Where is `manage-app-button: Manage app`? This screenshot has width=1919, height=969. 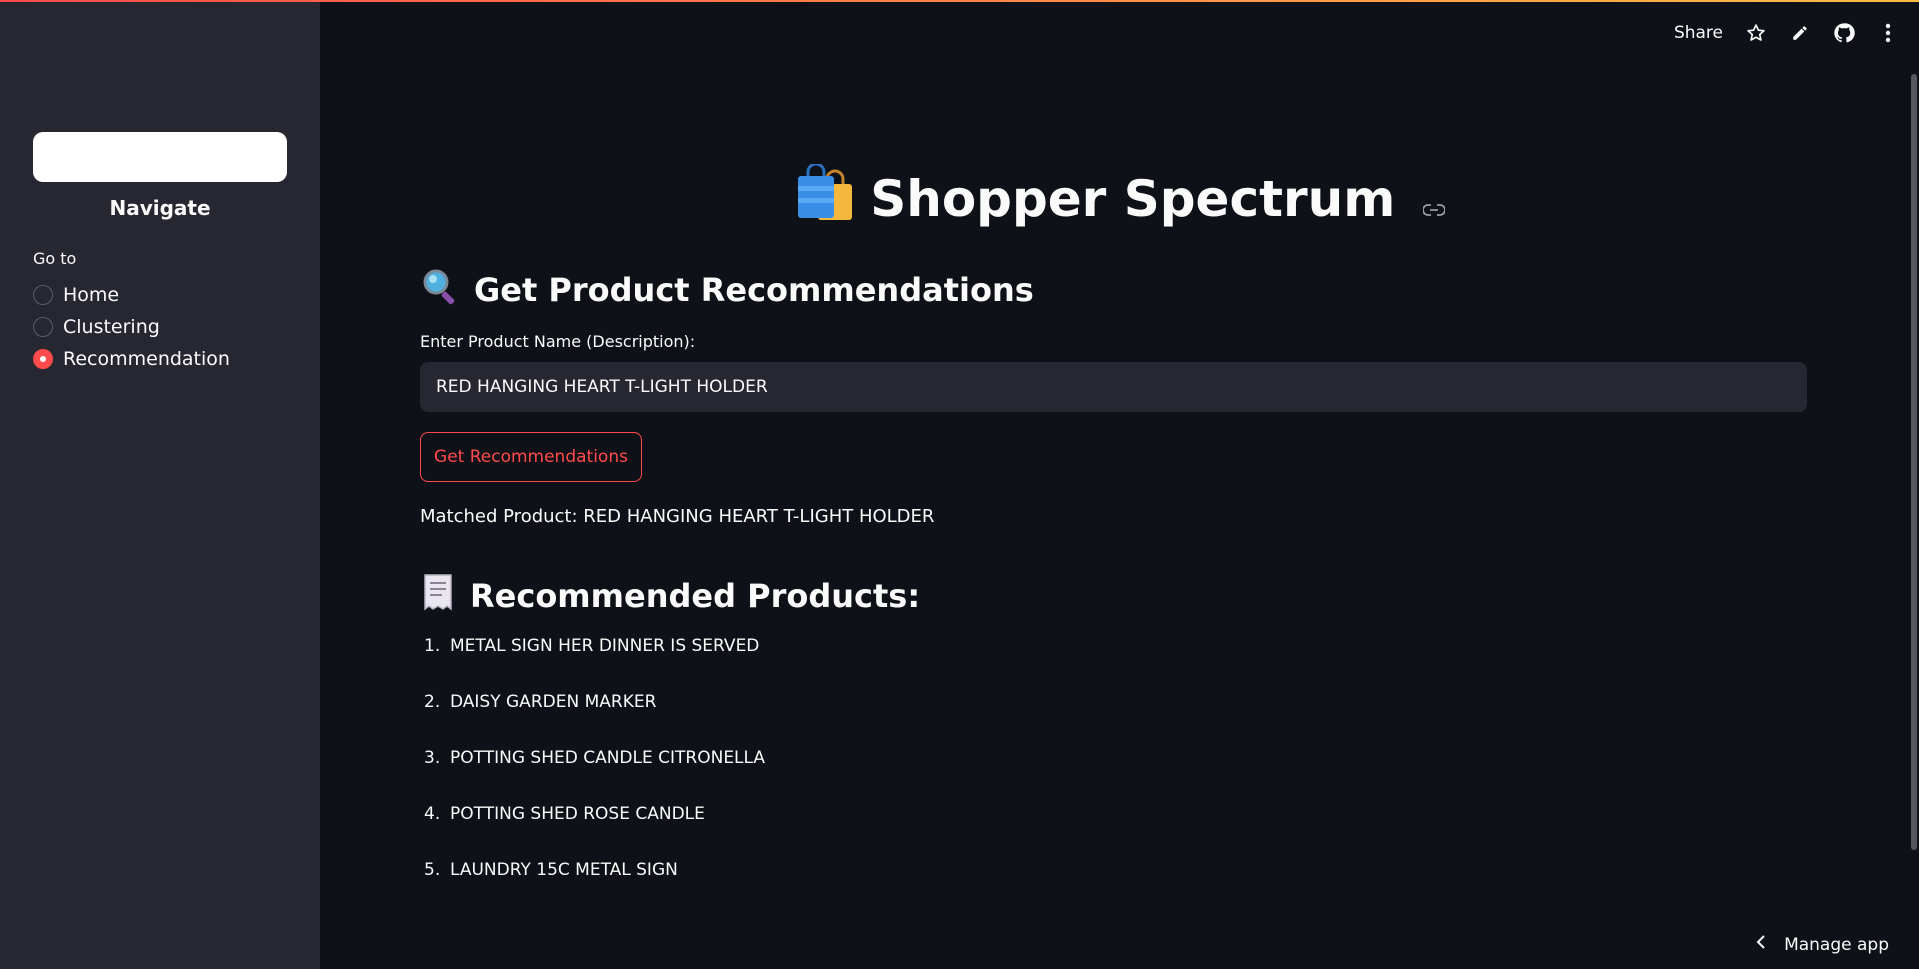 manage-app-button: Manage app is located at coordinates (1822, 944).